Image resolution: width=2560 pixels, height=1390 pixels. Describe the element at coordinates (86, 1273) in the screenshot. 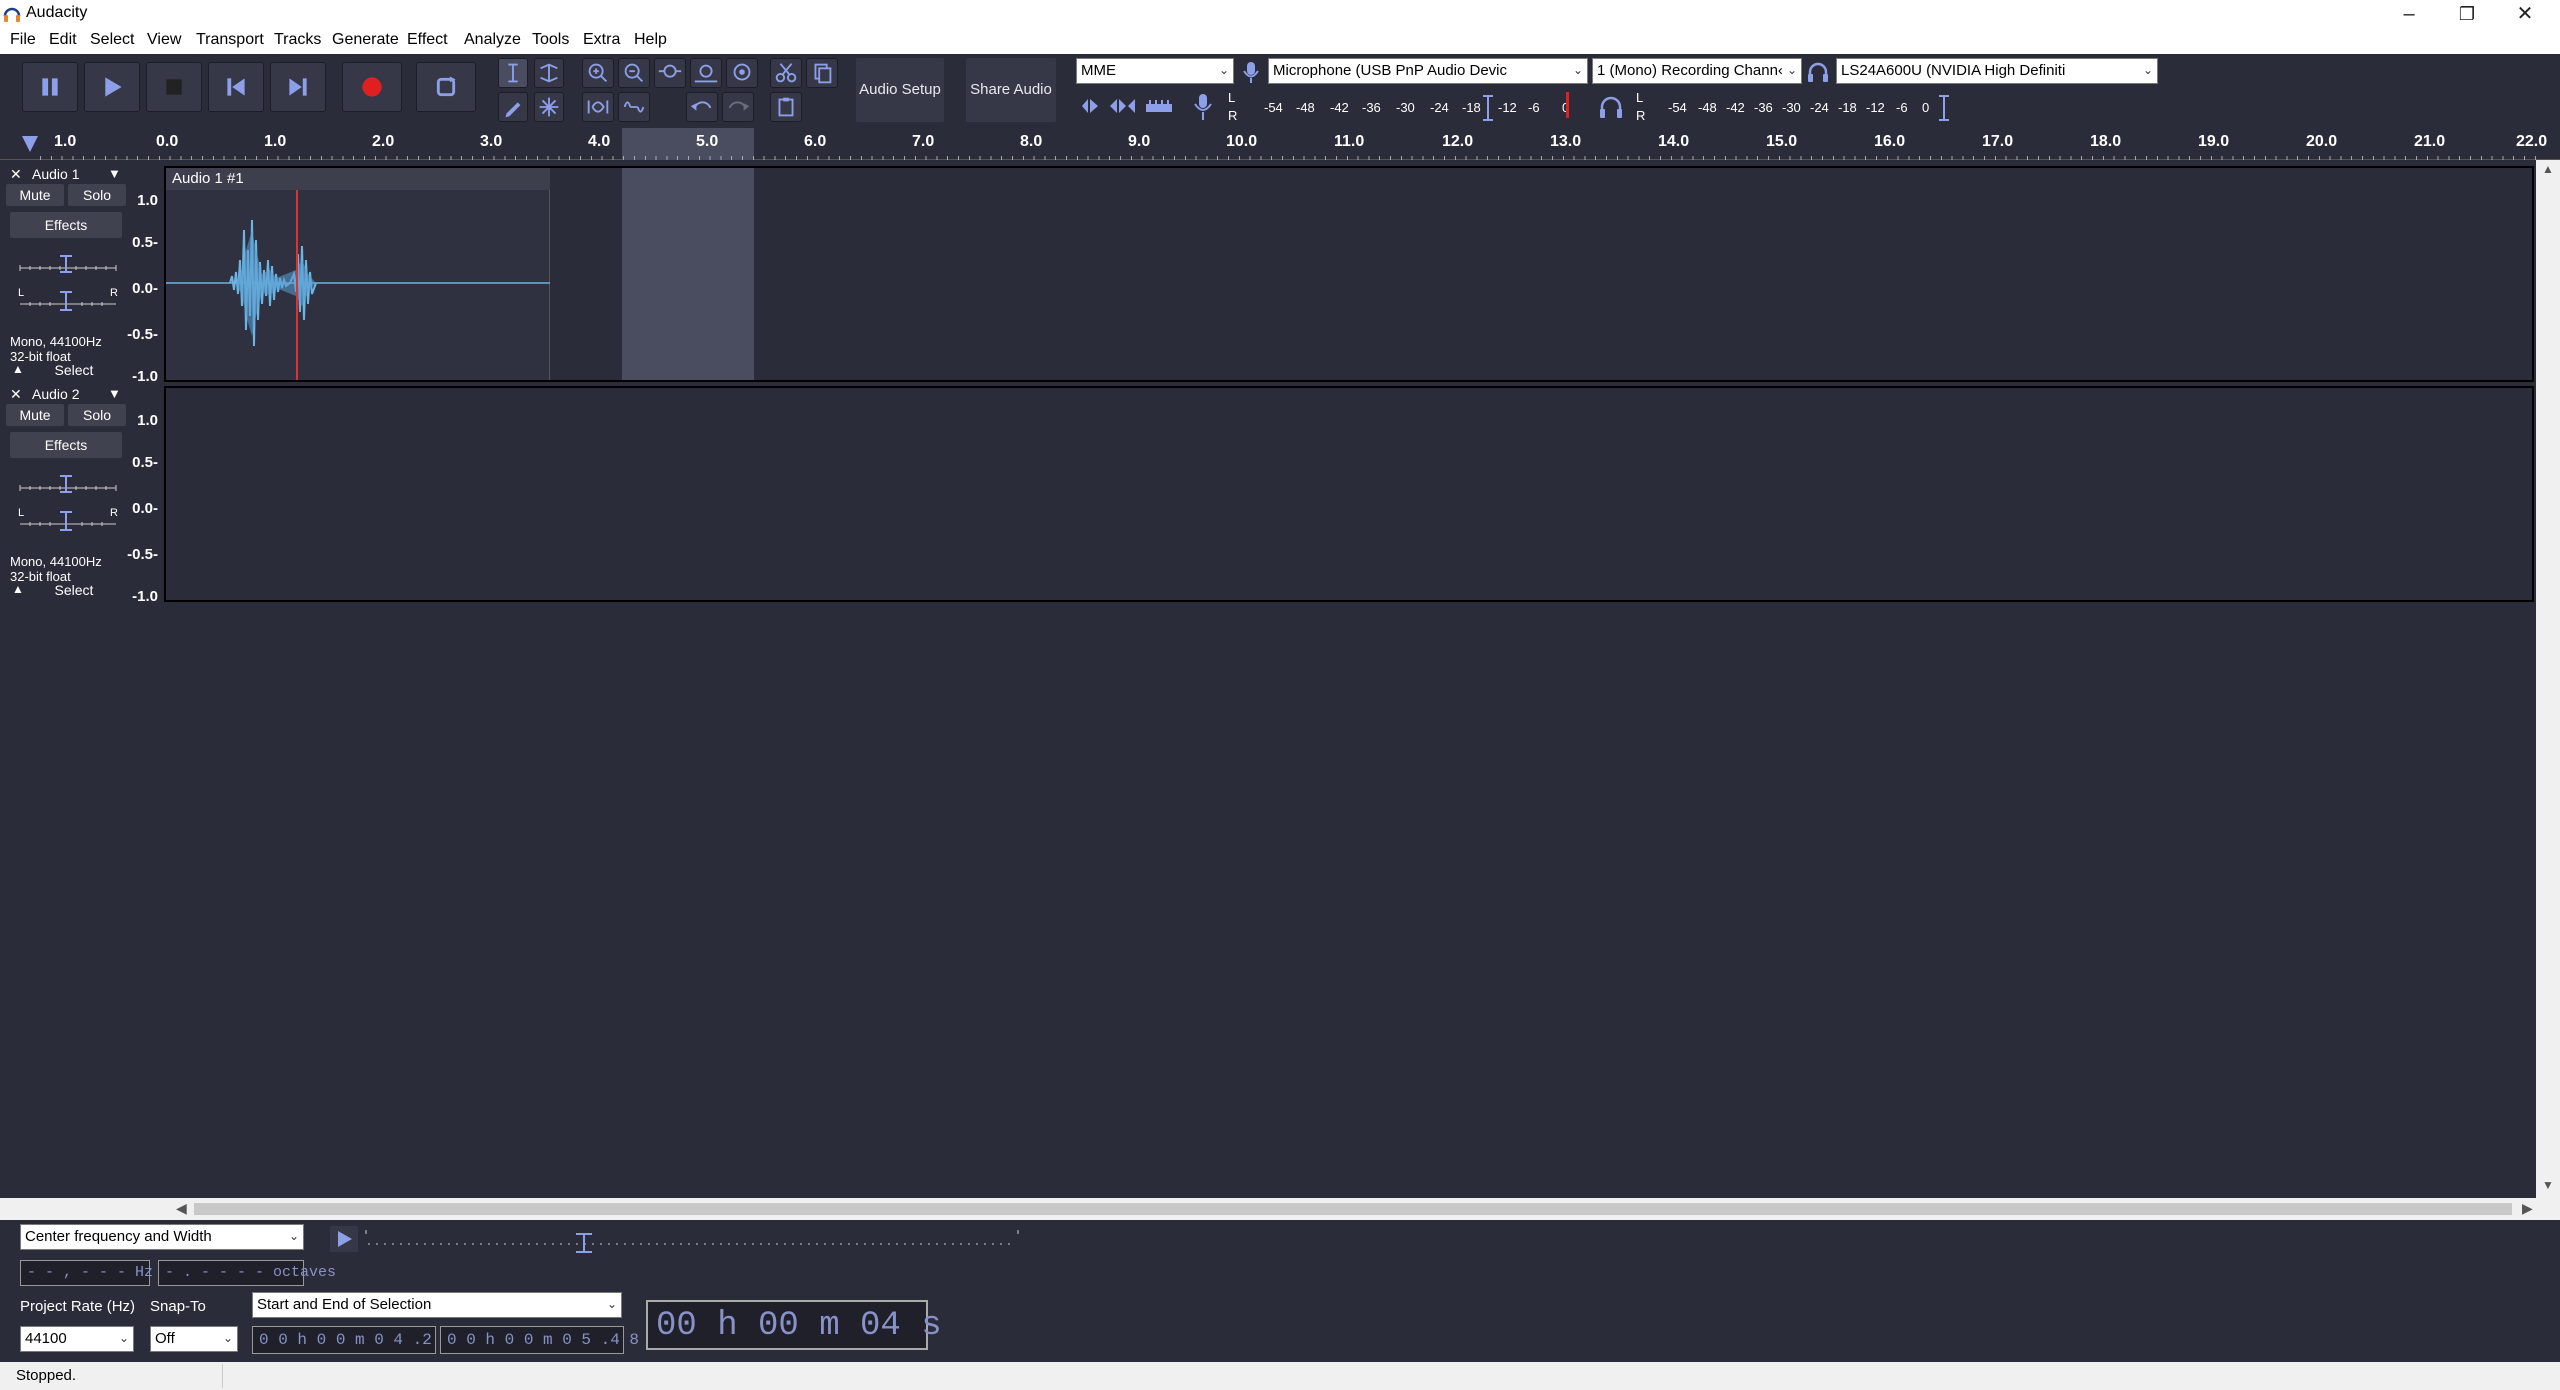

I see `center-frequency-field: - - , - - - Hz` at that location.